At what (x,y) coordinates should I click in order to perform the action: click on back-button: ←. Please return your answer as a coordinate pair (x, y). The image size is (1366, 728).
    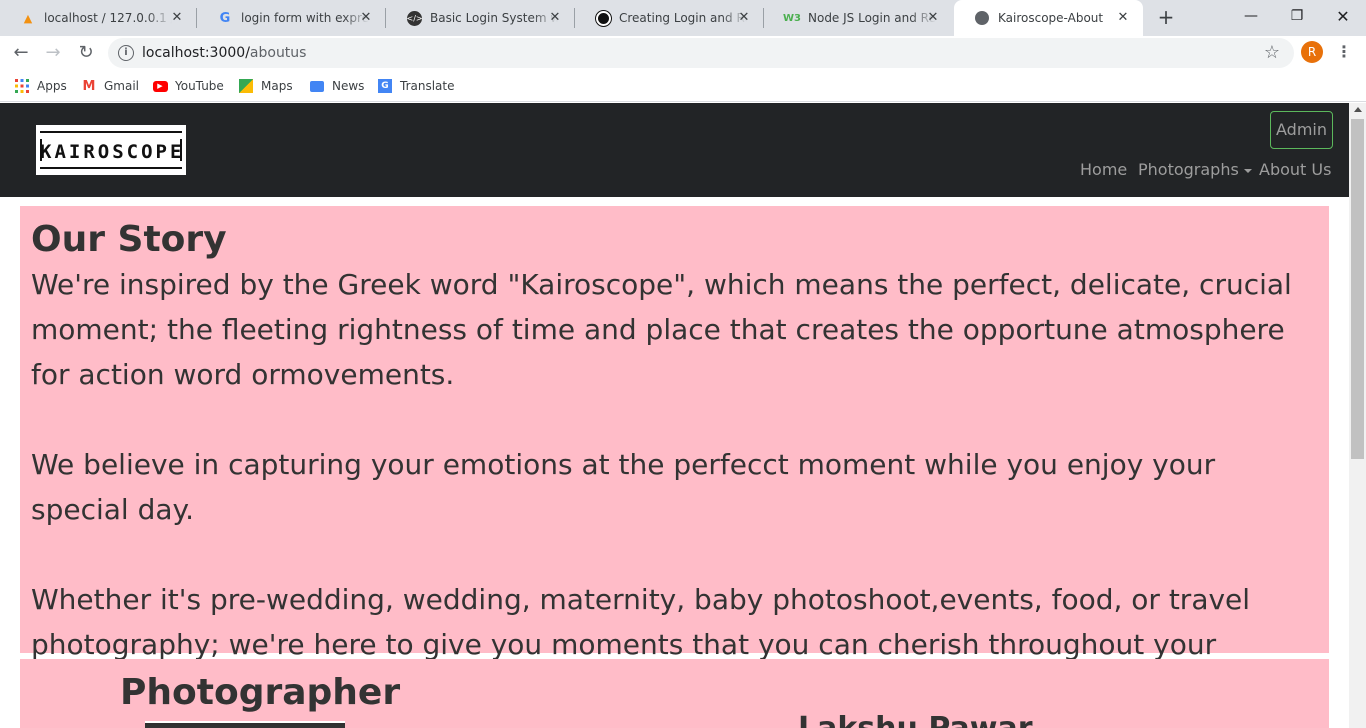
    Looking at the image, I should click on (21, 53).